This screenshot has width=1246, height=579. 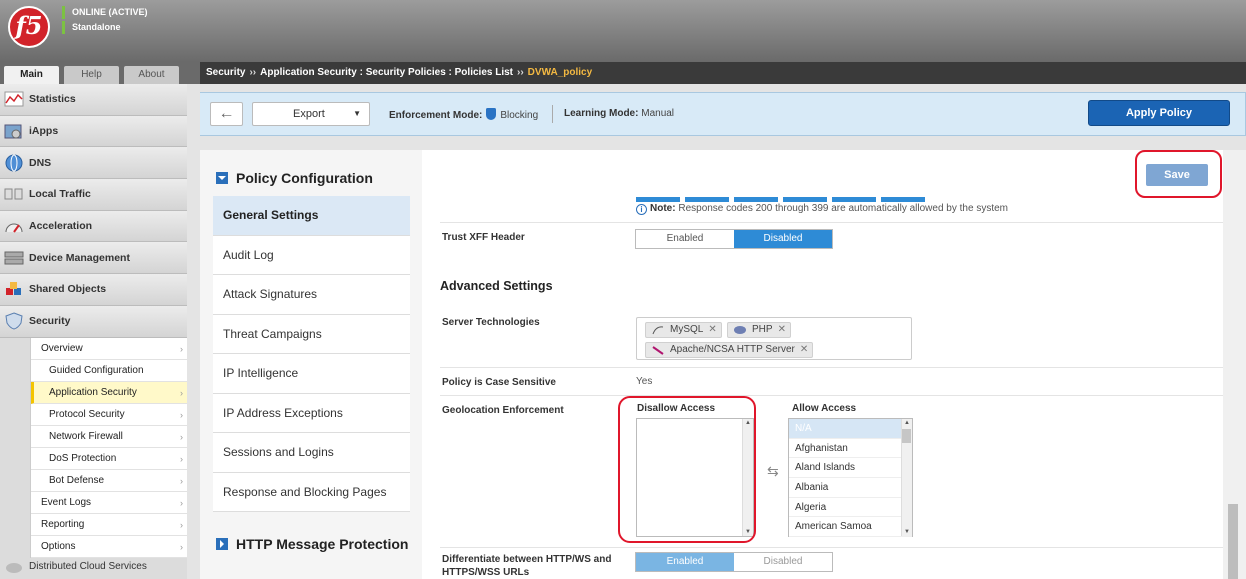 What do you see at coordinates (311, 334) in the screenshot?
I see `menu-threat-campaigns: Threat Campaigns` at bounding box center [311, 334].